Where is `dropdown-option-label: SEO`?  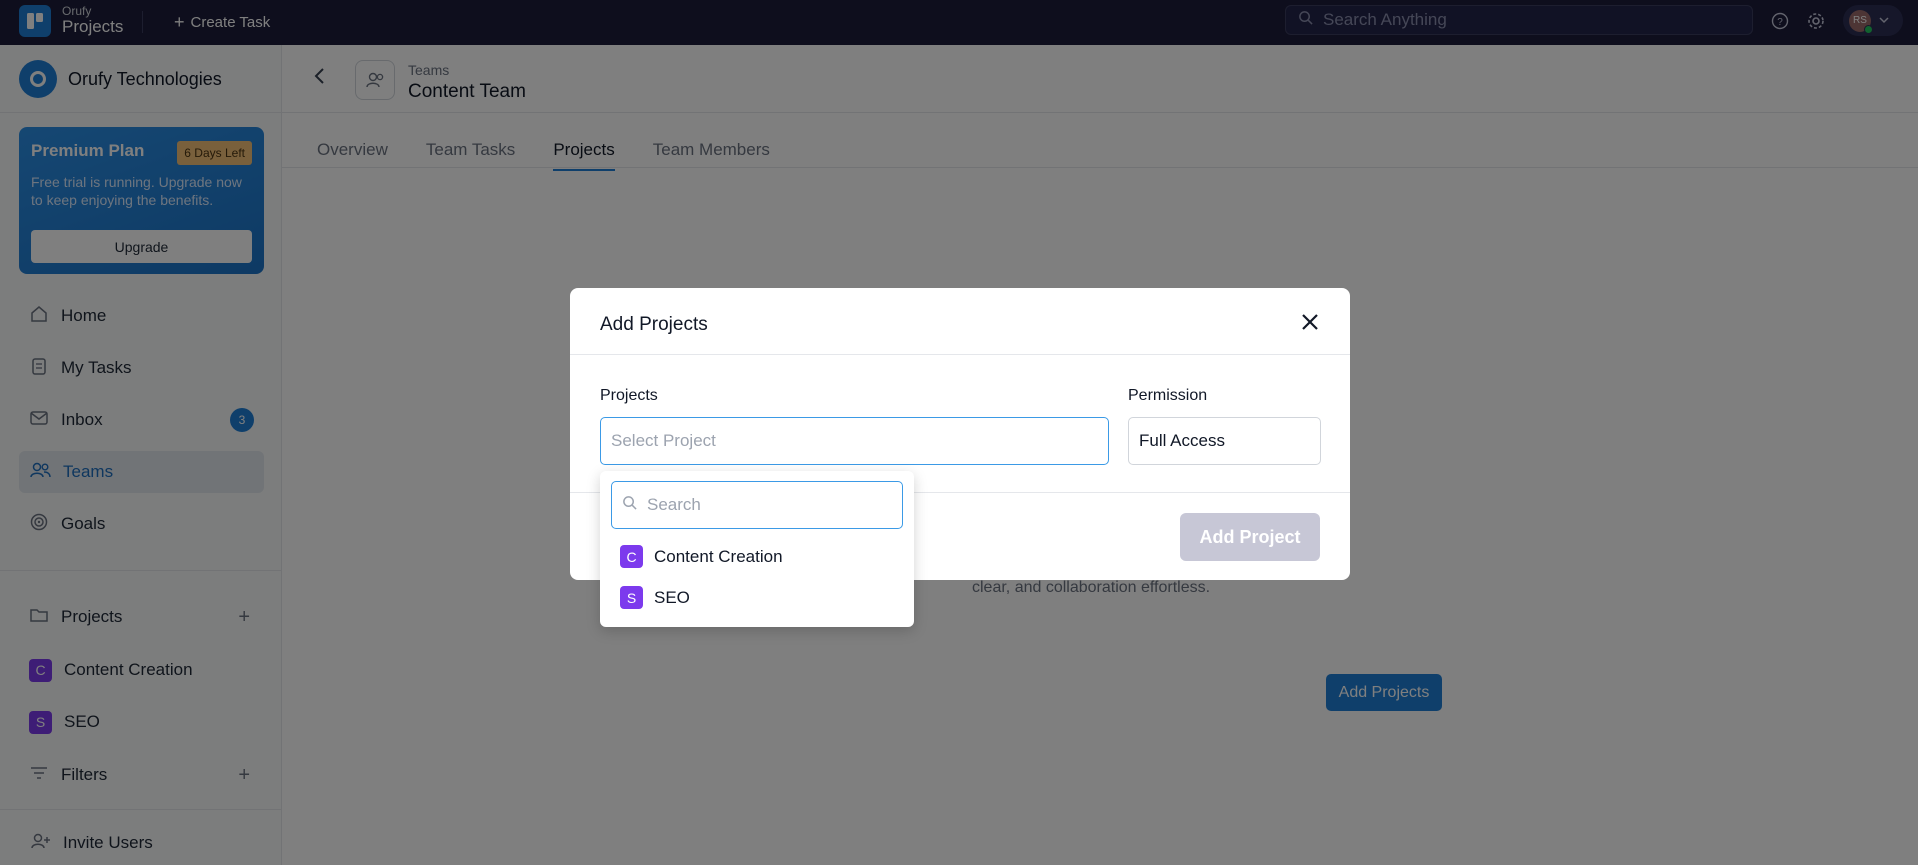
dropdown-option-label: SEO is located at coordinates (672, 597).